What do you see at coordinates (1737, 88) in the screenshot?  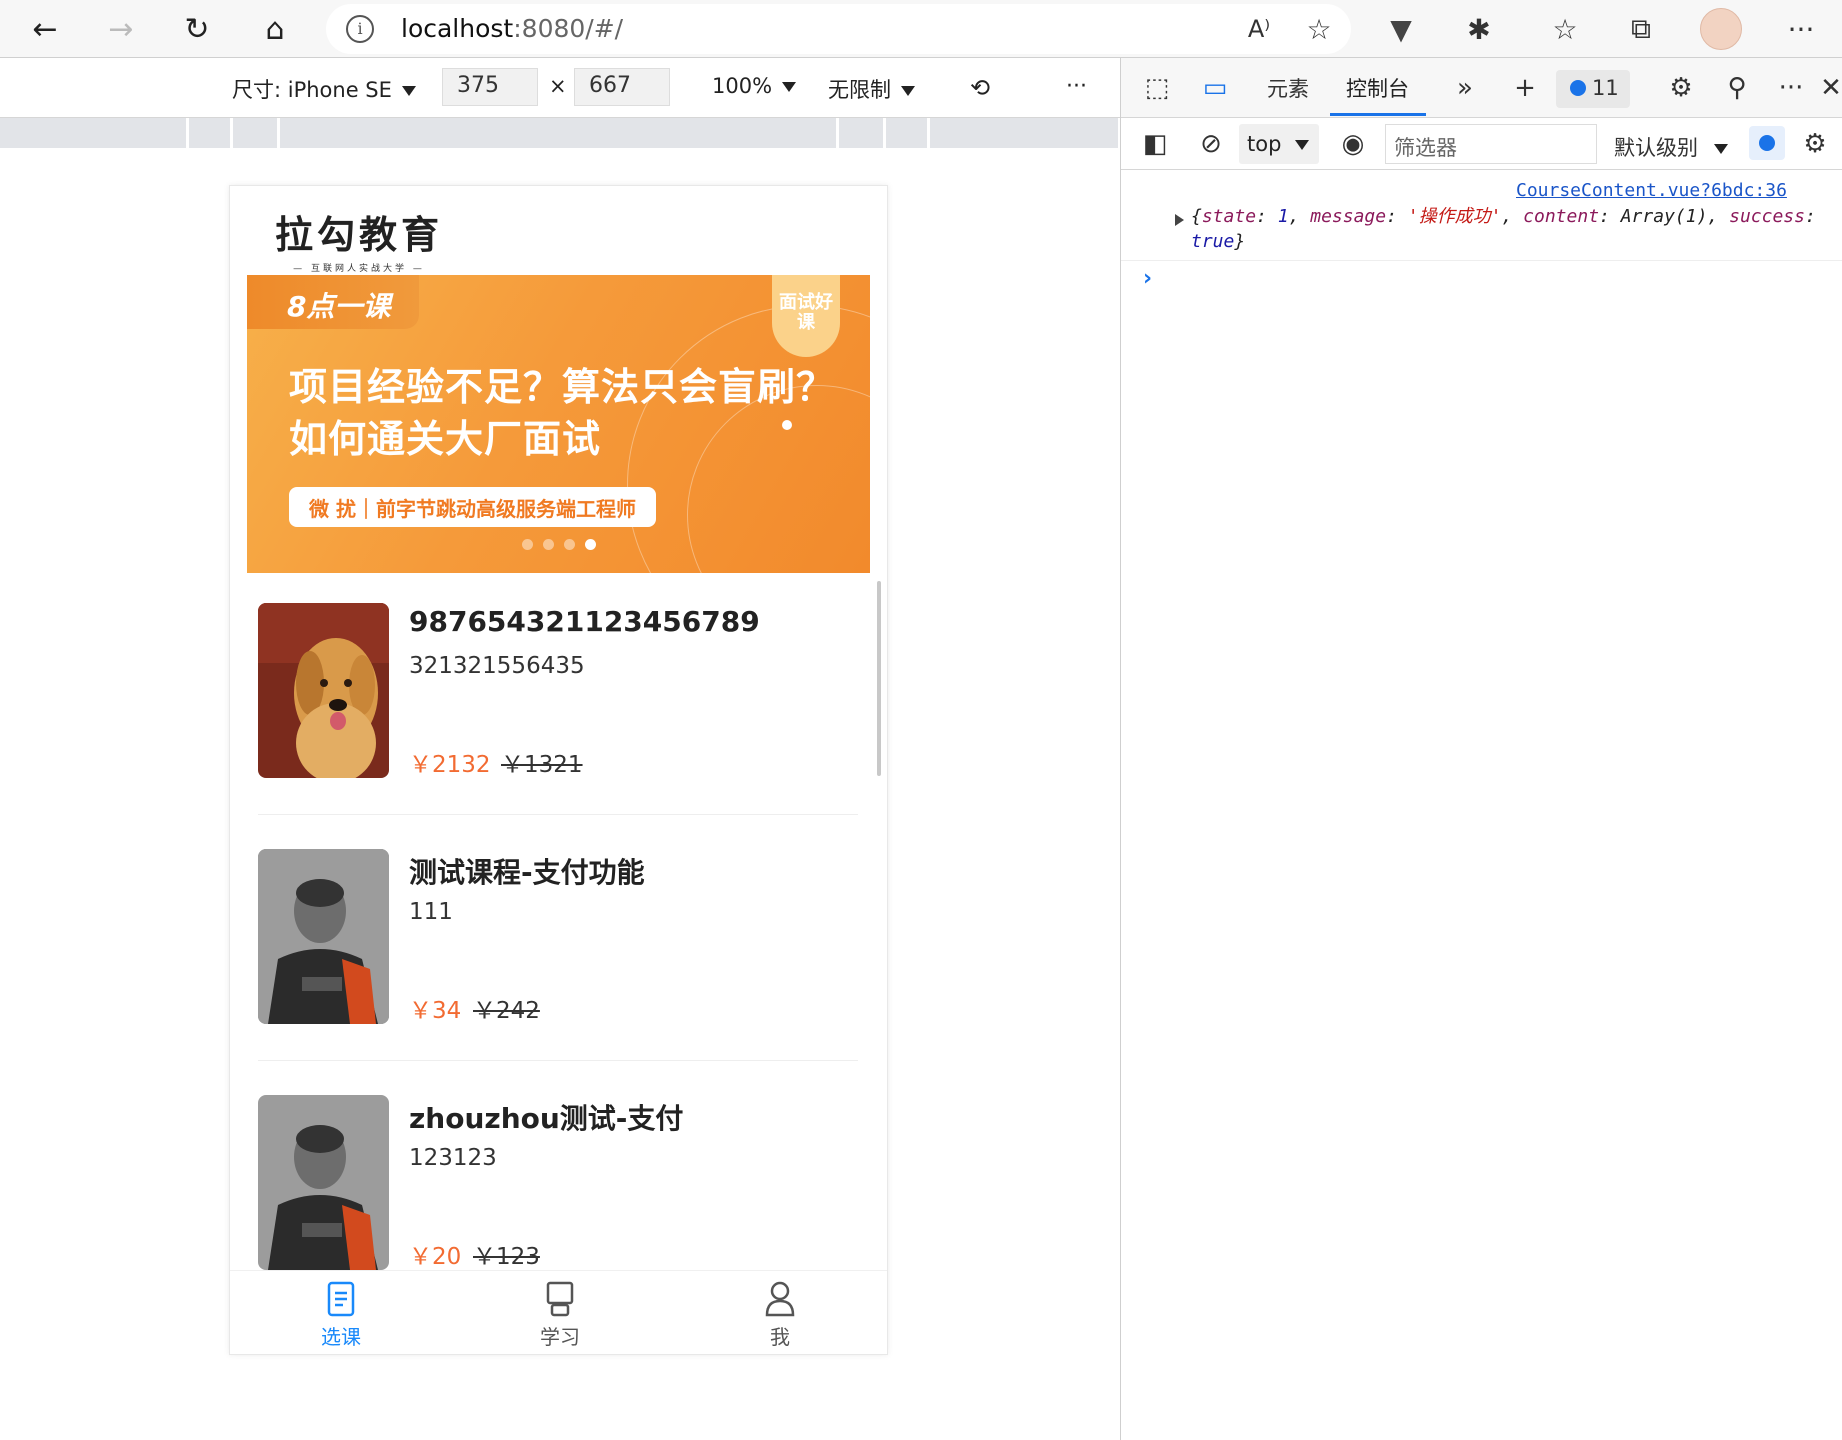 I see `customize-icon: ⚲` at bounding box center [1737, 88].